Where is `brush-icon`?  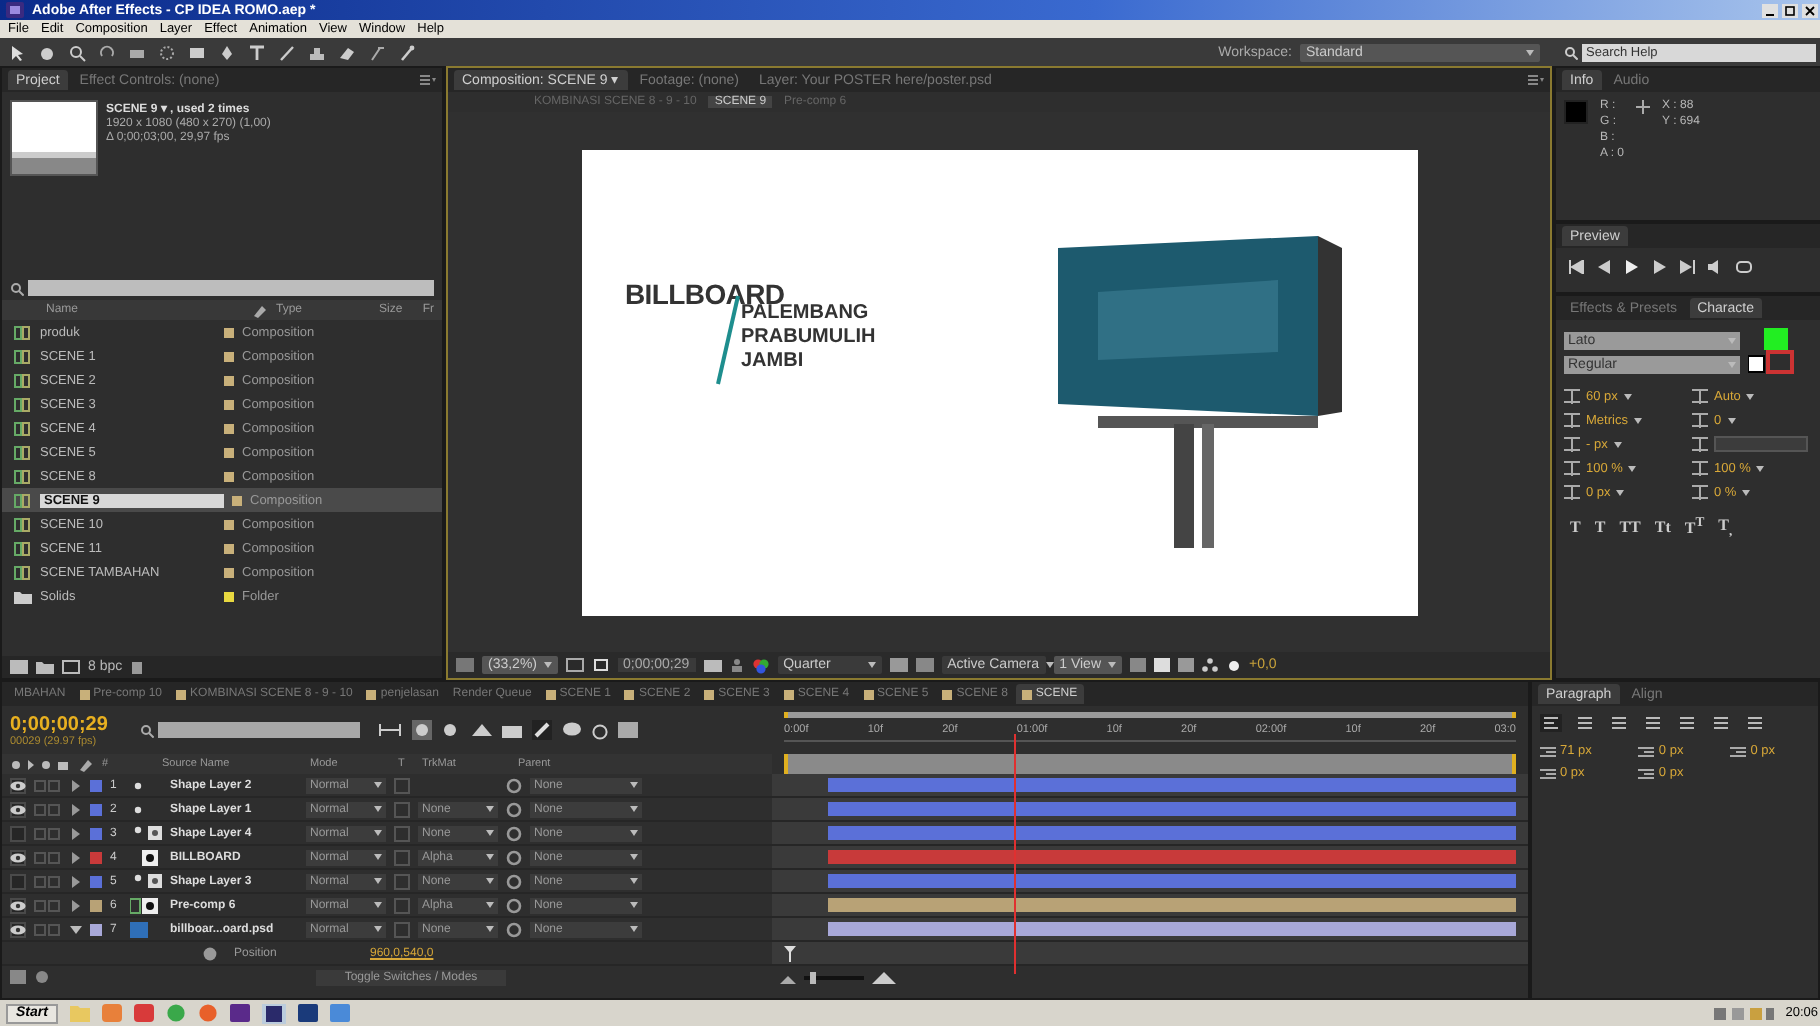 brush-icon is located at coordinates (287, 52).